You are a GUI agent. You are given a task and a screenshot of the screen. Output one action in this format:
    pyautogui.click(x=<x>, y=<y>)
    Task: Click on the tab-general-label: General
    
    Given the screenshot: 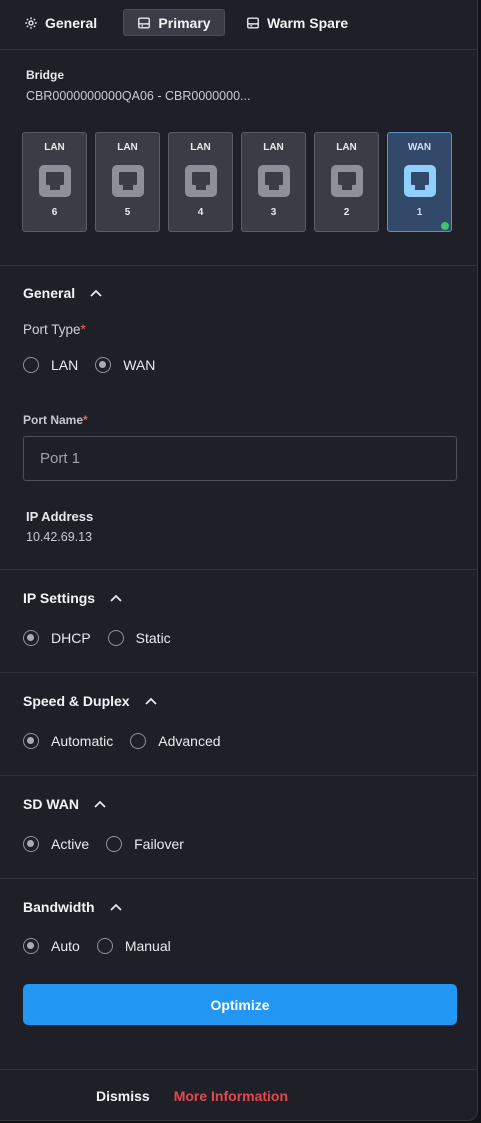 What is the action you would take?
    pyautogui.click(x=71, y=22)
    